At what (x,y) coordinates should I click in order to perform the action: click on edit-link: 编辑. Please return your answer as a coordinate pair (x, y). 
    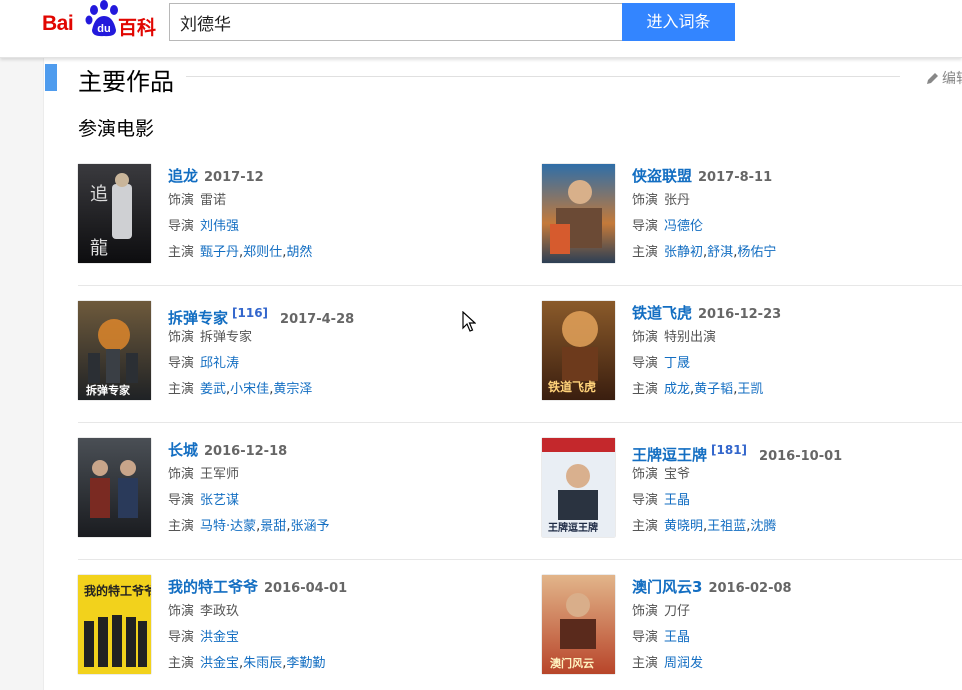
    Looking at the image, I should click on (944, 78).